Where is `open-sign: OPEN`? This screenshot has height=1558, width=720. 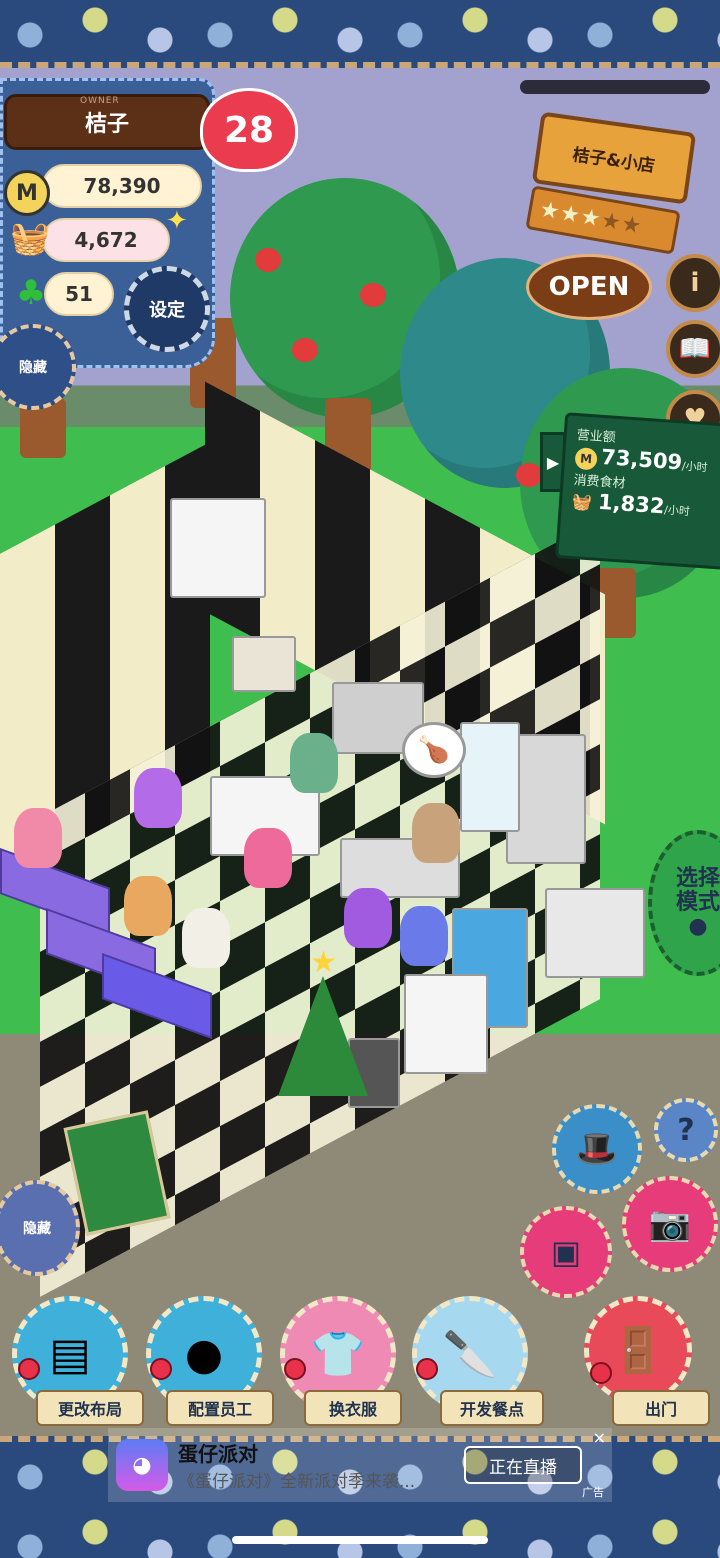 open-sign: OPEN is located at coordinates (589, 287).